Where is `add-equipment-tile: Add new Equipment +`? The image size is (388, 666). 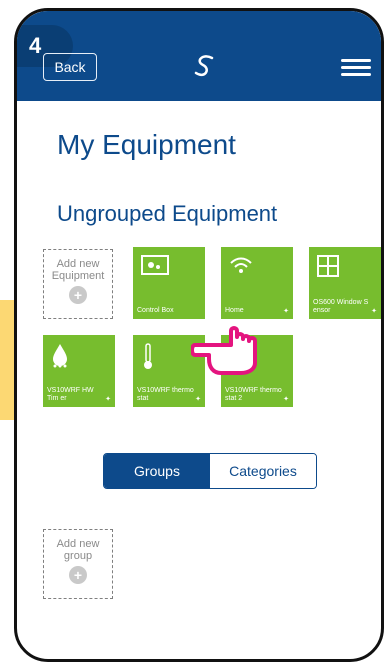
add-equipment-tile: Add new Equipment + is located at coordinates (78, 284).